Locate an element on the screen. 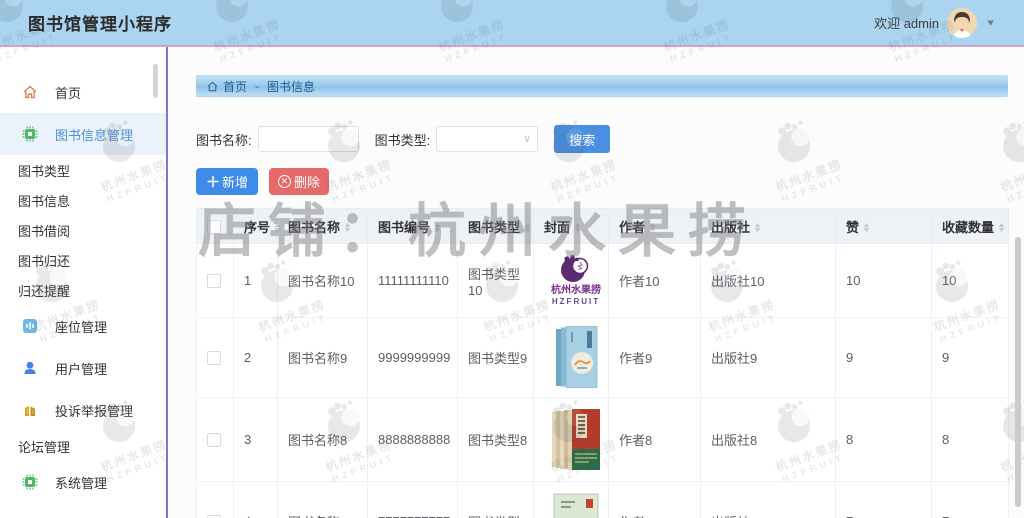 The width and height of the screenshot is (1024, 518). cell-type: 图书类型8 is located at coordinates (495, 439).